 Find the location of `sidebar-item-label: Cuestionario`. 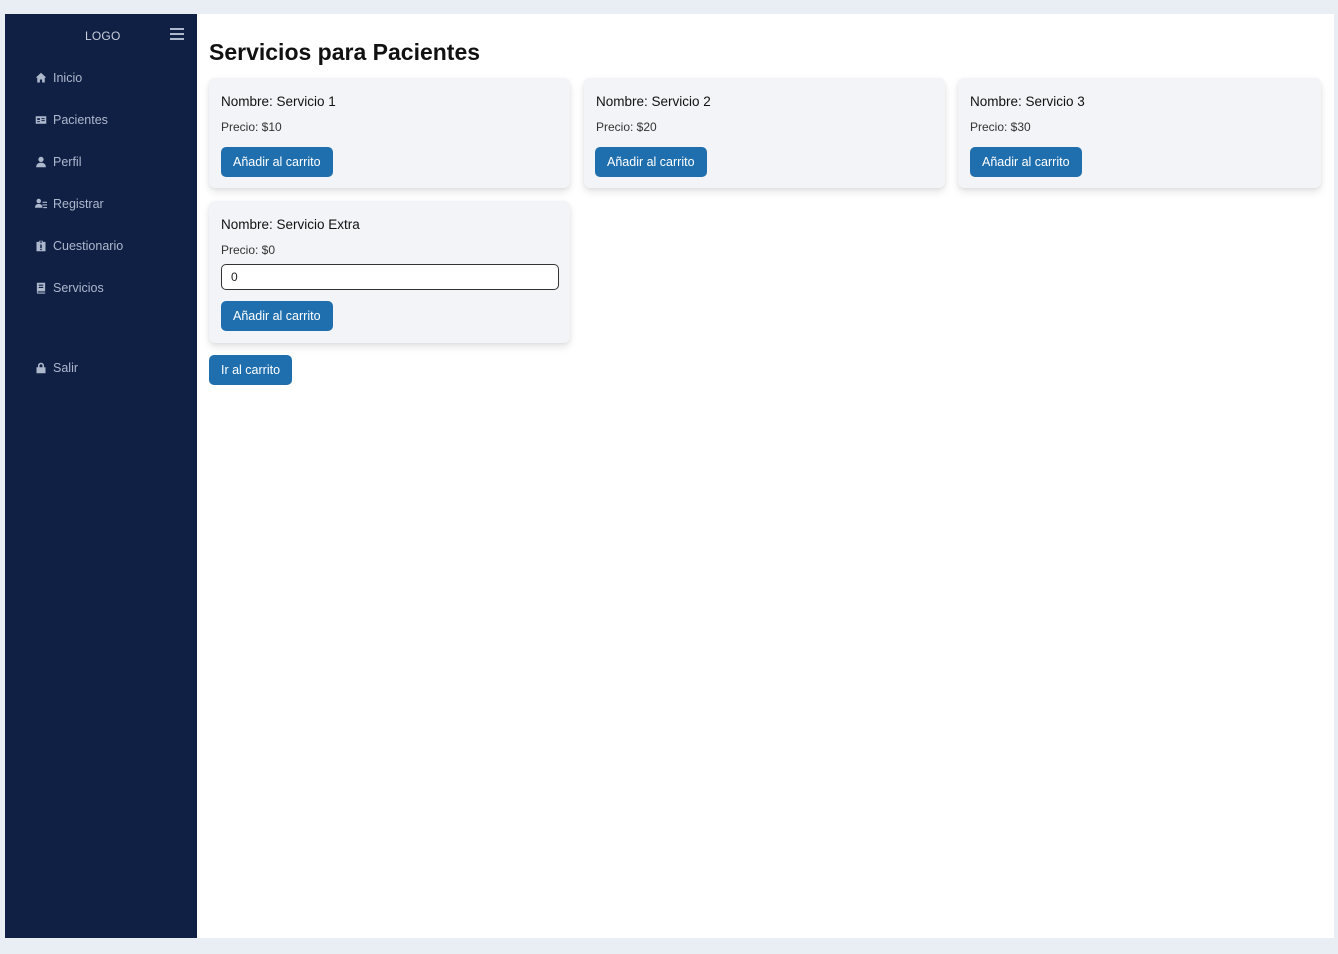

sidebar-item-label: Cuestionario is located at coordinates (88, 246).